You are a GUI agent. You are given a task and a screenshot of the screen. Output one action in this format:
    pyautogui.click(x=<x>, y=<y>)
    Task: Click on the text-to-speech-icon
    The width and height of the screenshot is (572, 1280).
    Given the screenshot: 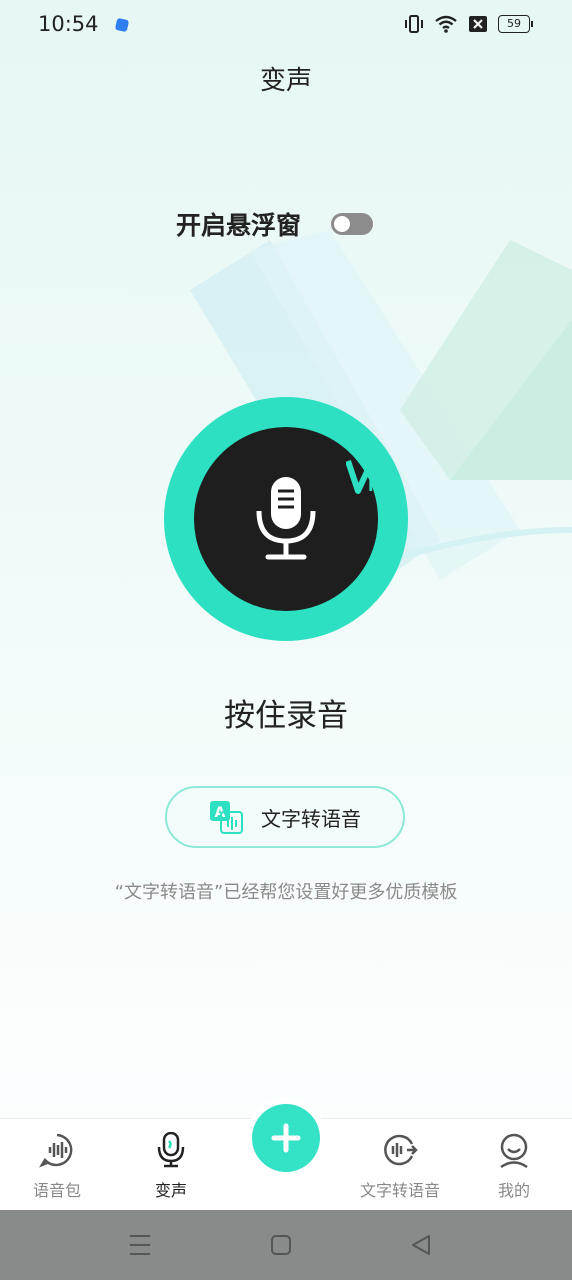 What is the action you would take?
    pyautogui.click(x=401, y=1150)
    